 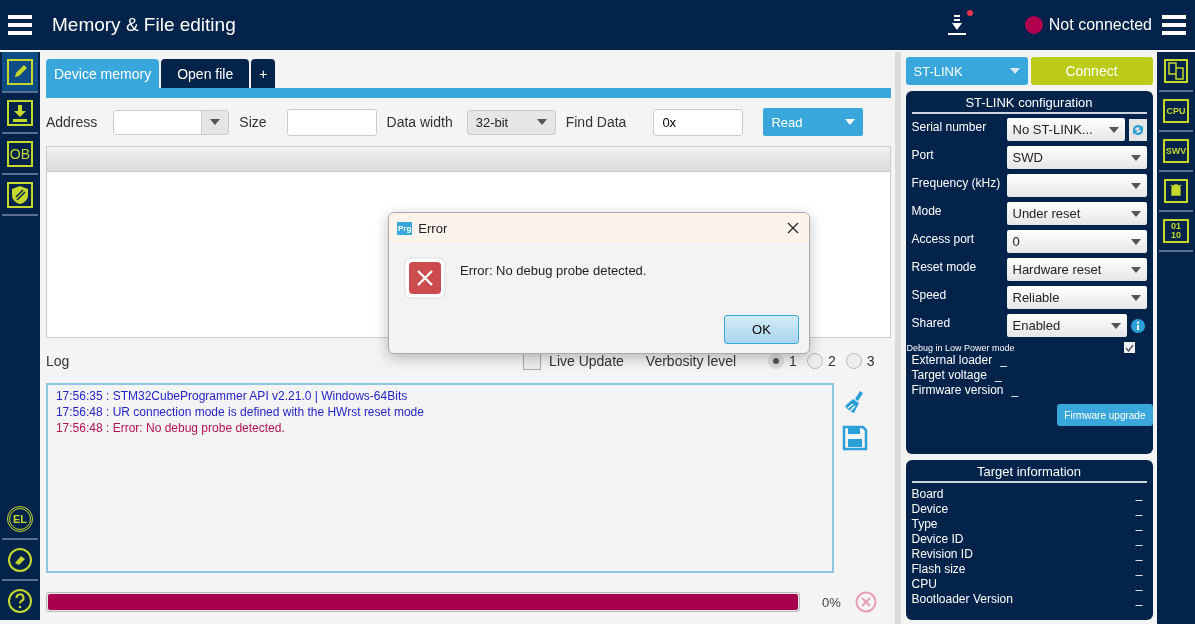 What do you see at coordinates (929, 294) in the screenshot?
I see `field-label: Speed` at bounding box center [929, 294].